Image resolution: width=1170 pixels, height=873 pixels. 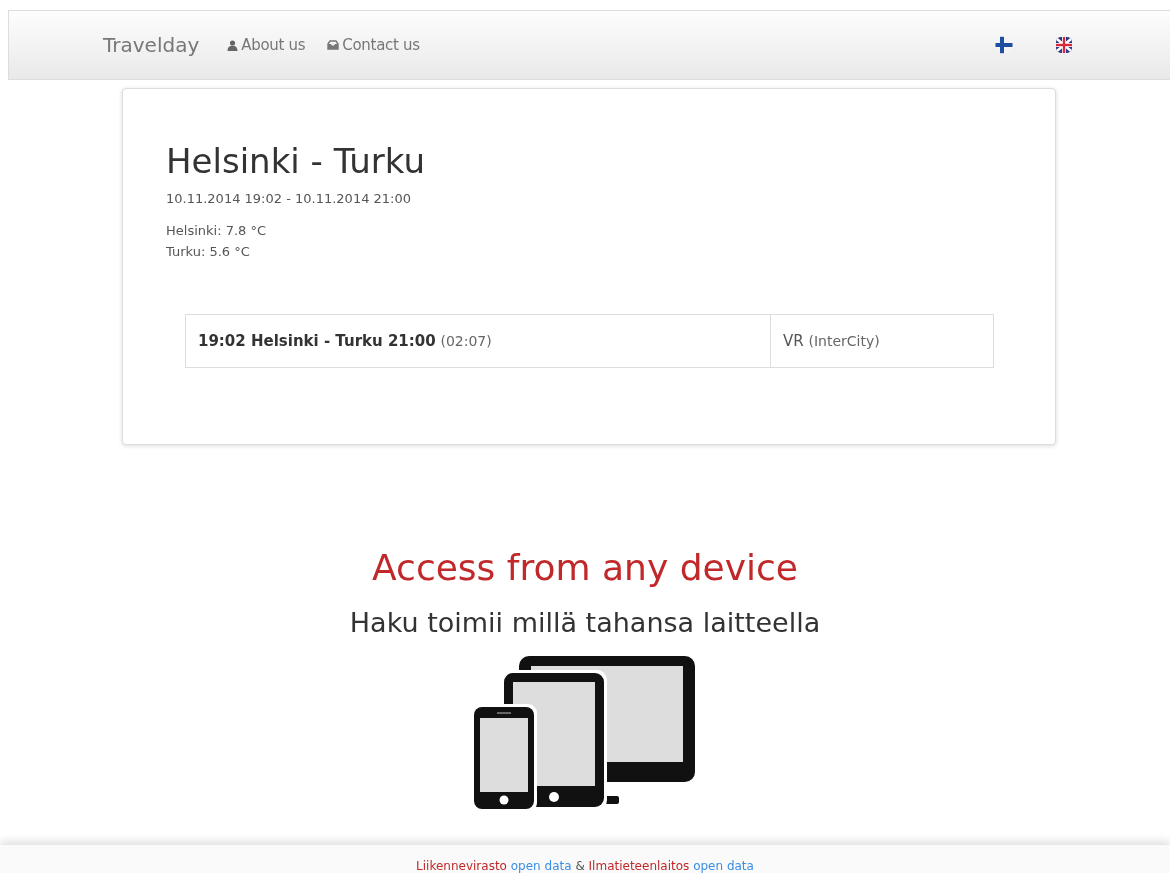 I want to click on source-link: Ilmatieteenlaitos, so click(x=639, y=866).